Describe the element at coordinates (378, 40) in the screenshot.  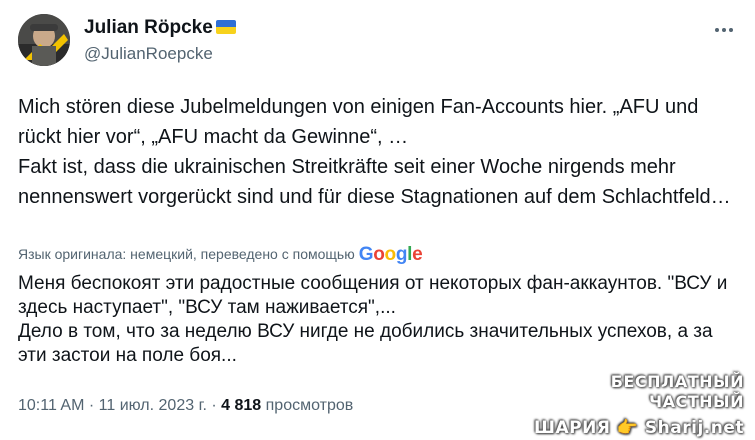
I see `tweet-header: Julian Röpcke @JulianRoepcke` at that location.